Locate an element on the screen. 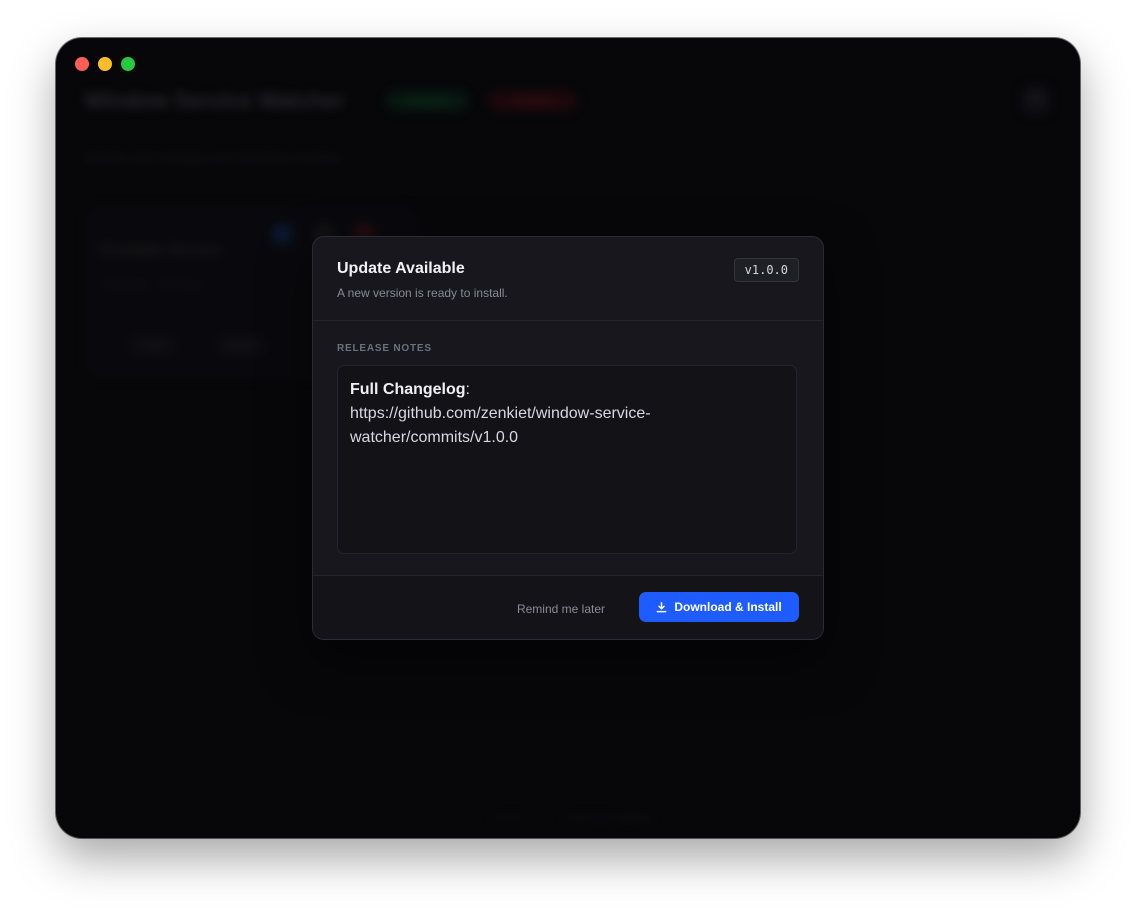  minimize-window-button is located at coordinates (105, 64).